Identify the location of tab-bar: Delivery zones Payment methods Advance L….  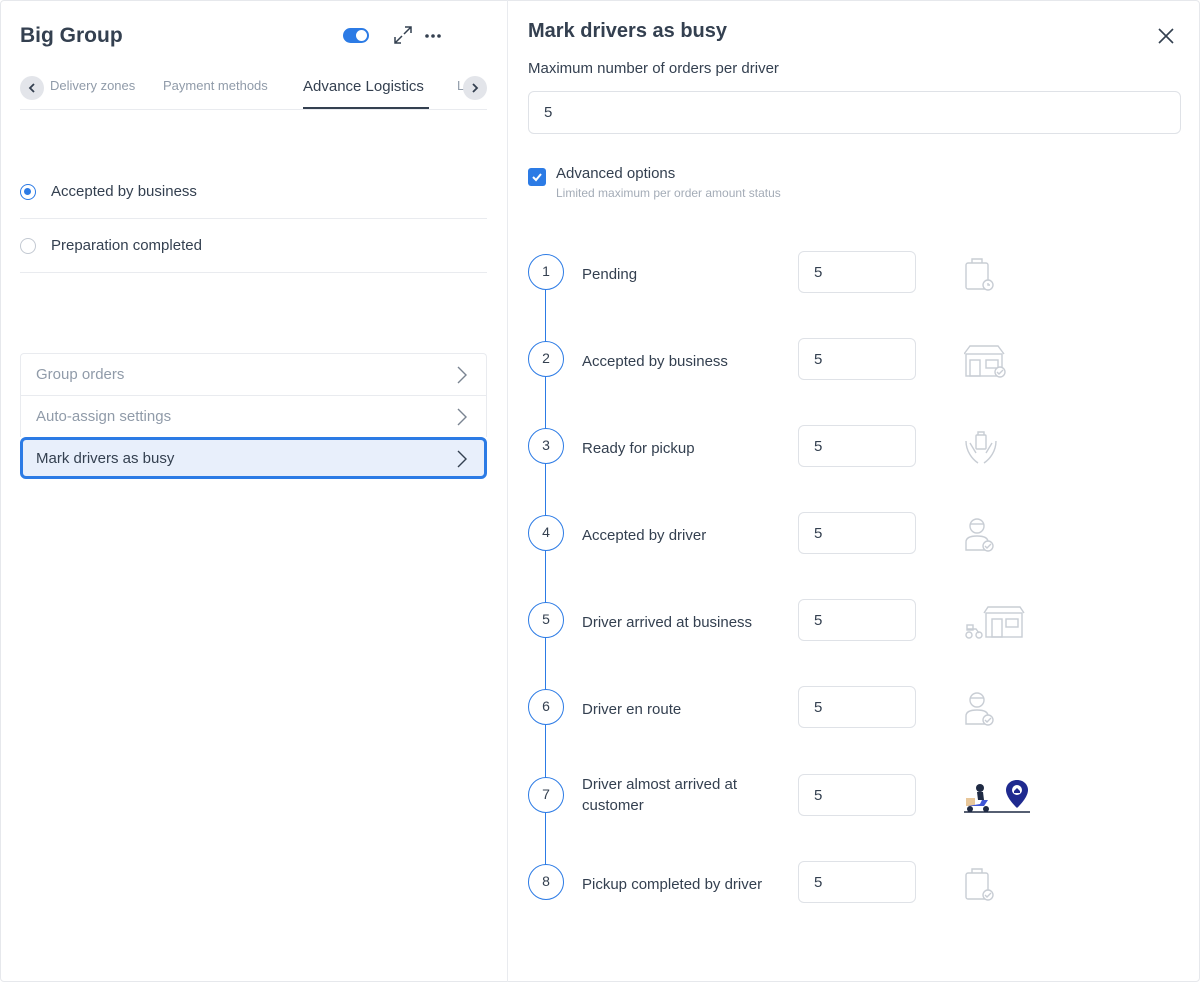
(253, 91).